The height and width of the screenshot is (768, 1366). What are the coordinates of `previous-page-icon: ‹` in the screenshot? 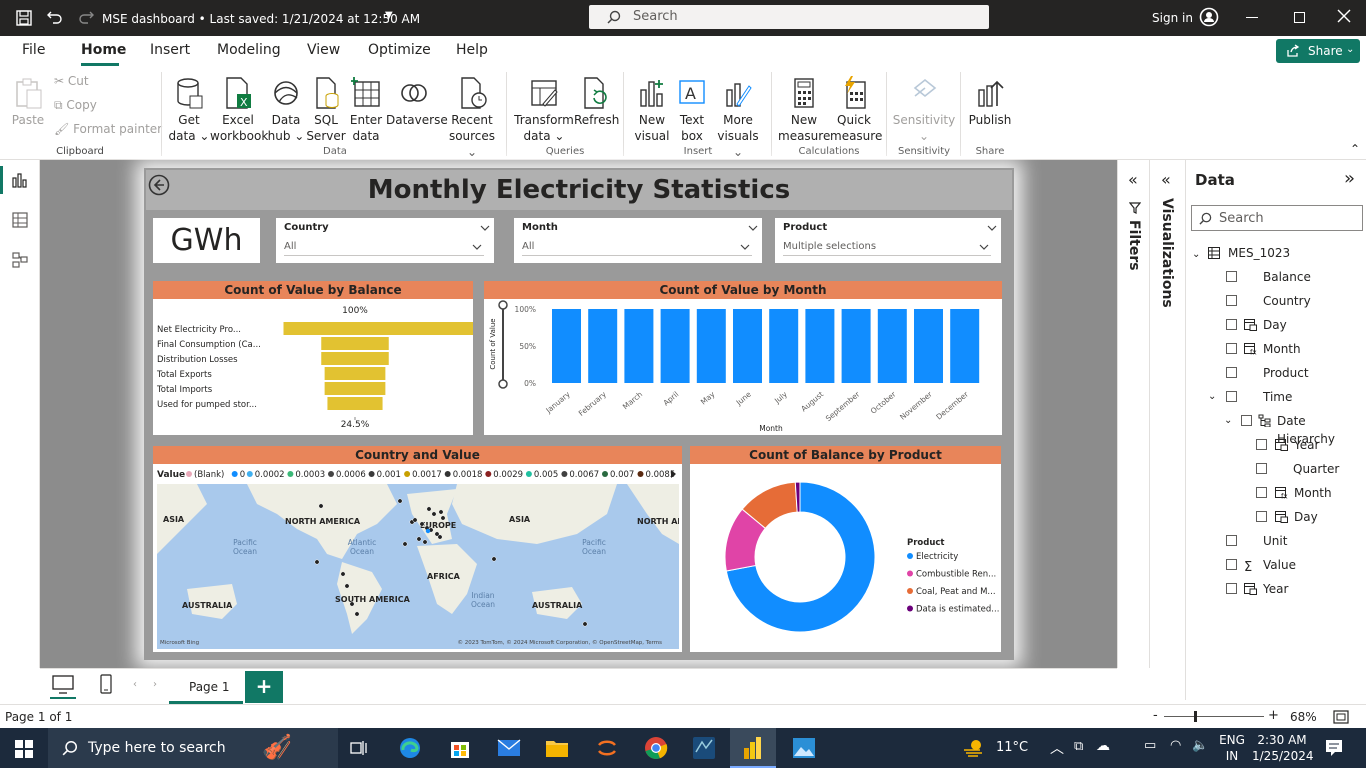 It's located at (135, 684).